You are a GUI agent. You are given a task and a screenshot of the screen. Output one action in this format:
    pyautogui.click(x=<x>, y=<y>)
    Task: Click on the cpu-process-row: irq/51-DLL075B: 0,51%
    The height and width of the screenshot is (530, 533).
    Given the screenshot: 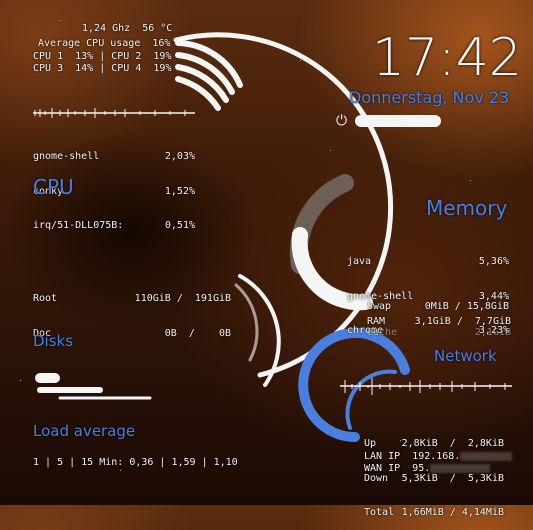 What is the action you would take?
    pyautogui.click(x=114, y=225)
    